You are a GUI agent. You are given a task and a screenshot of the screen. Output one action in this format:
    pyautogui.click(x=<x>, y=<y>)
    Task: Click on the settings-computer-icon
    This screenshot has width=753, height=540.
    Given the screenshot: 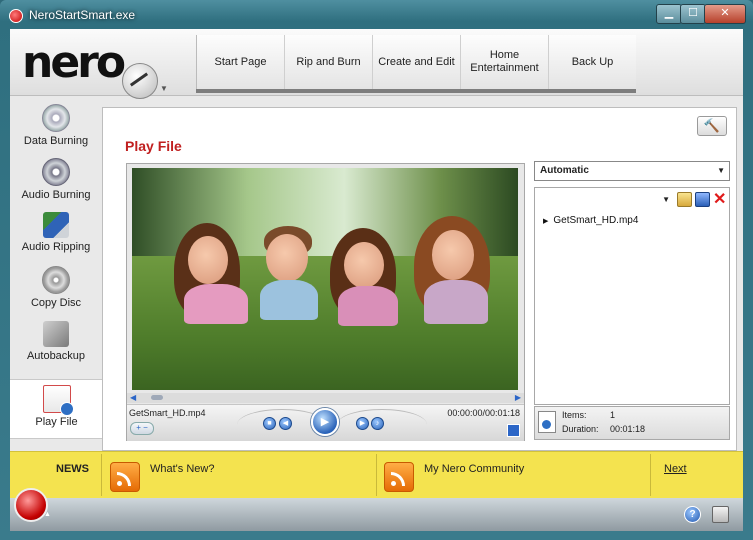 What is the action you would take?
    pyautogui.click(x=720, y=514)
    